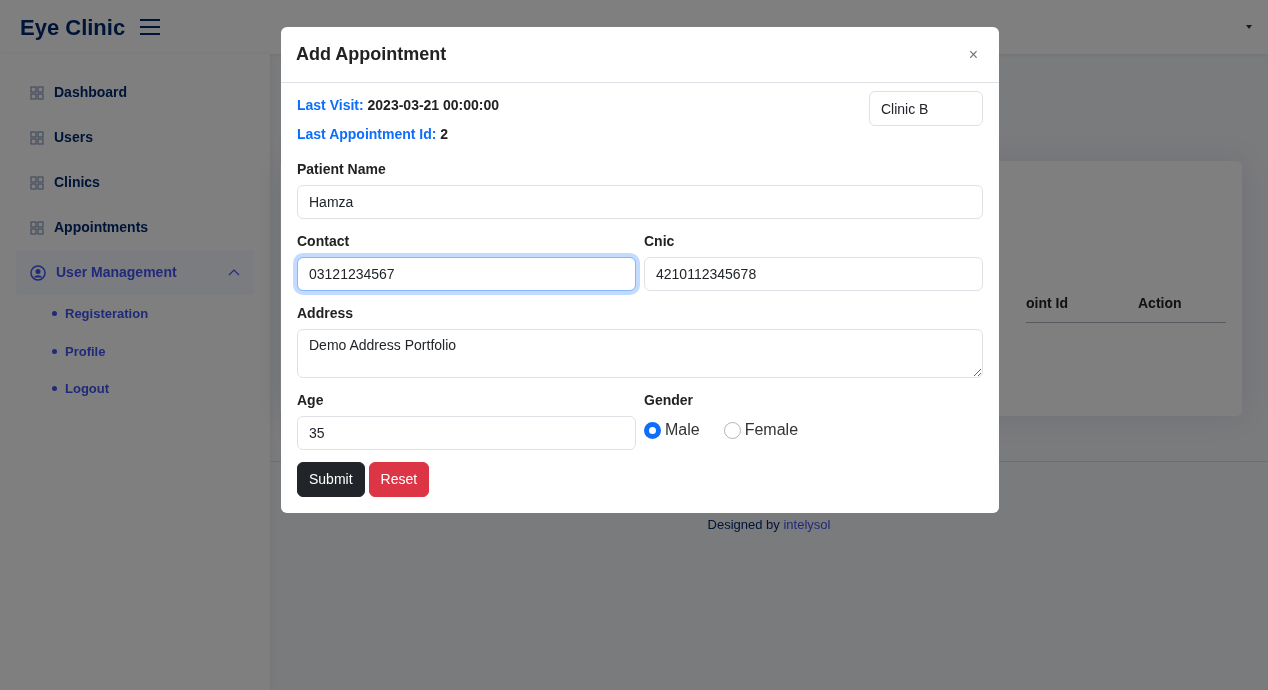 The width and height of the screenshot is (1268, 690). What do you see at coordinates (807, 524) in the screenshot?
I see `footer-link: intelysol` at bounding box center [807, 524].